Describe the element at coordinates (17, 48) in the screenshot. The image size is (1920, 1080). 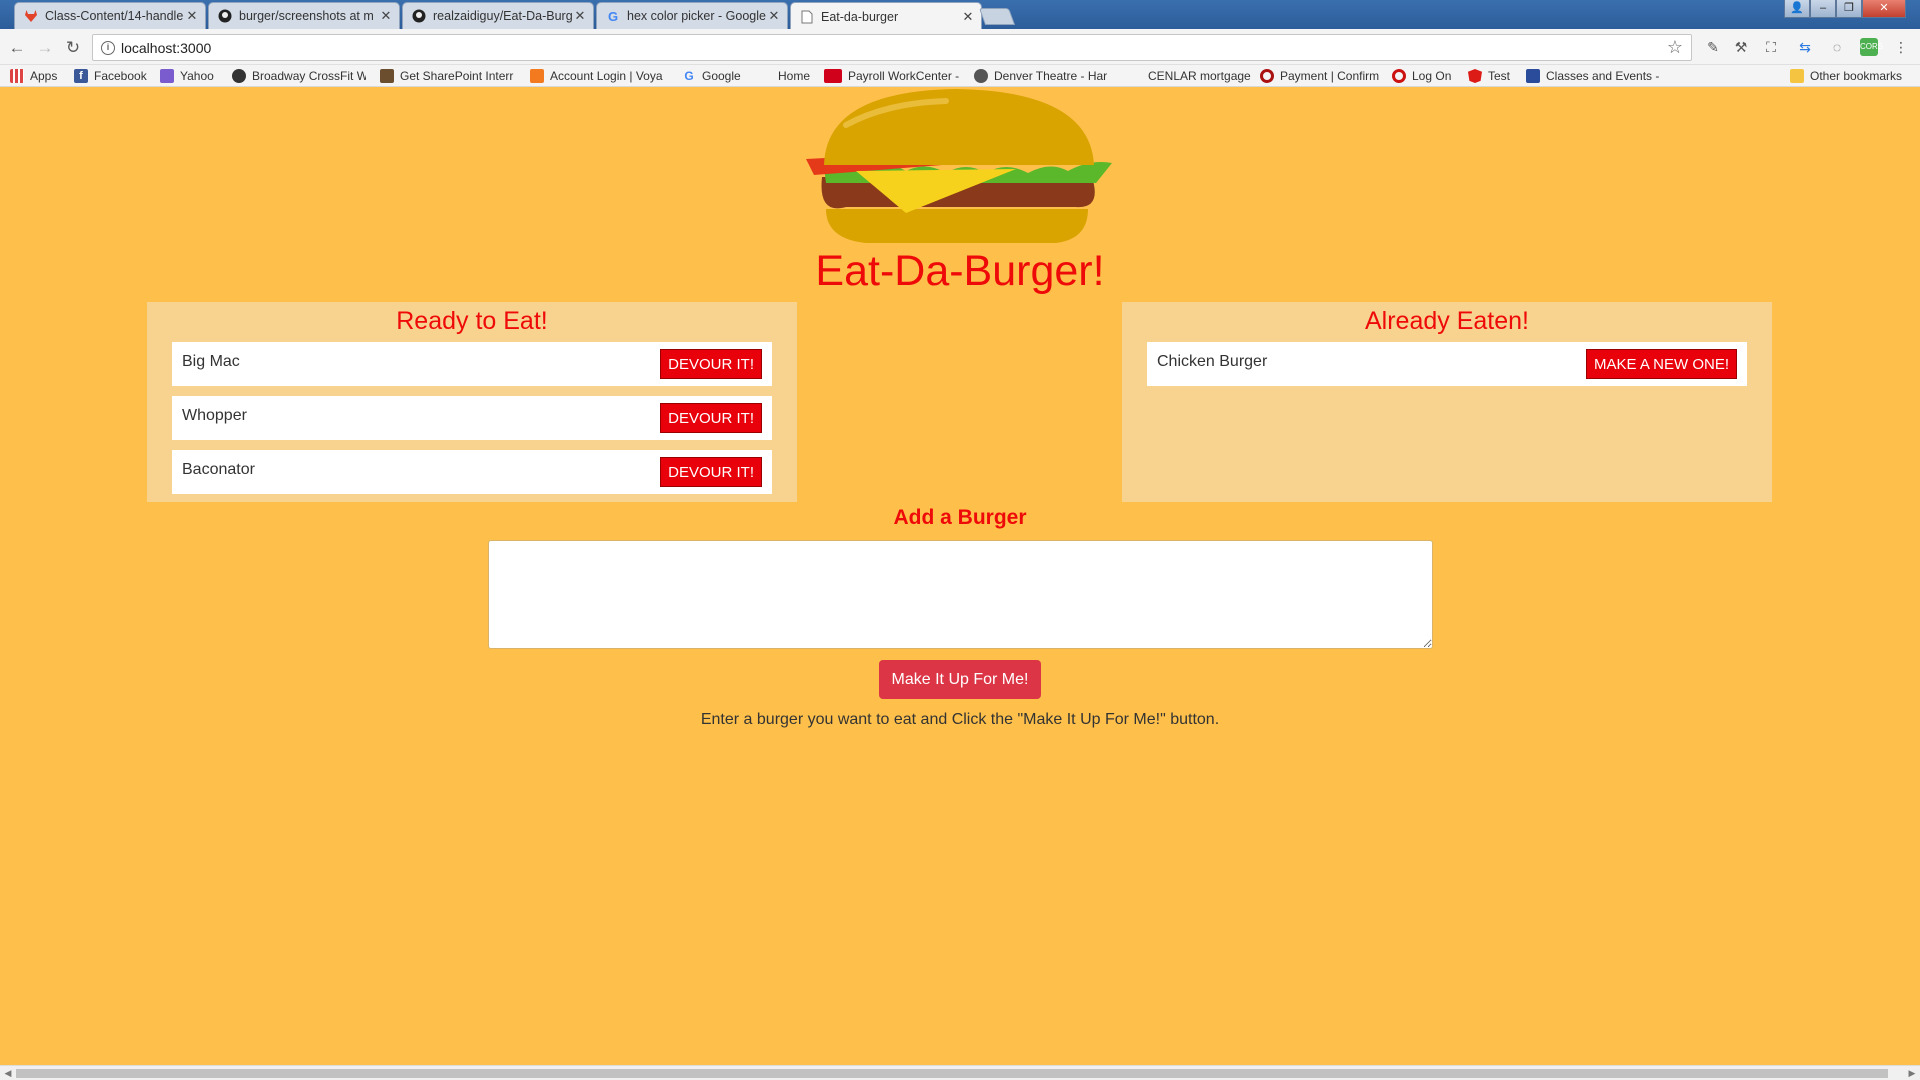
I see `back-arrow-icon: ←` at that location.